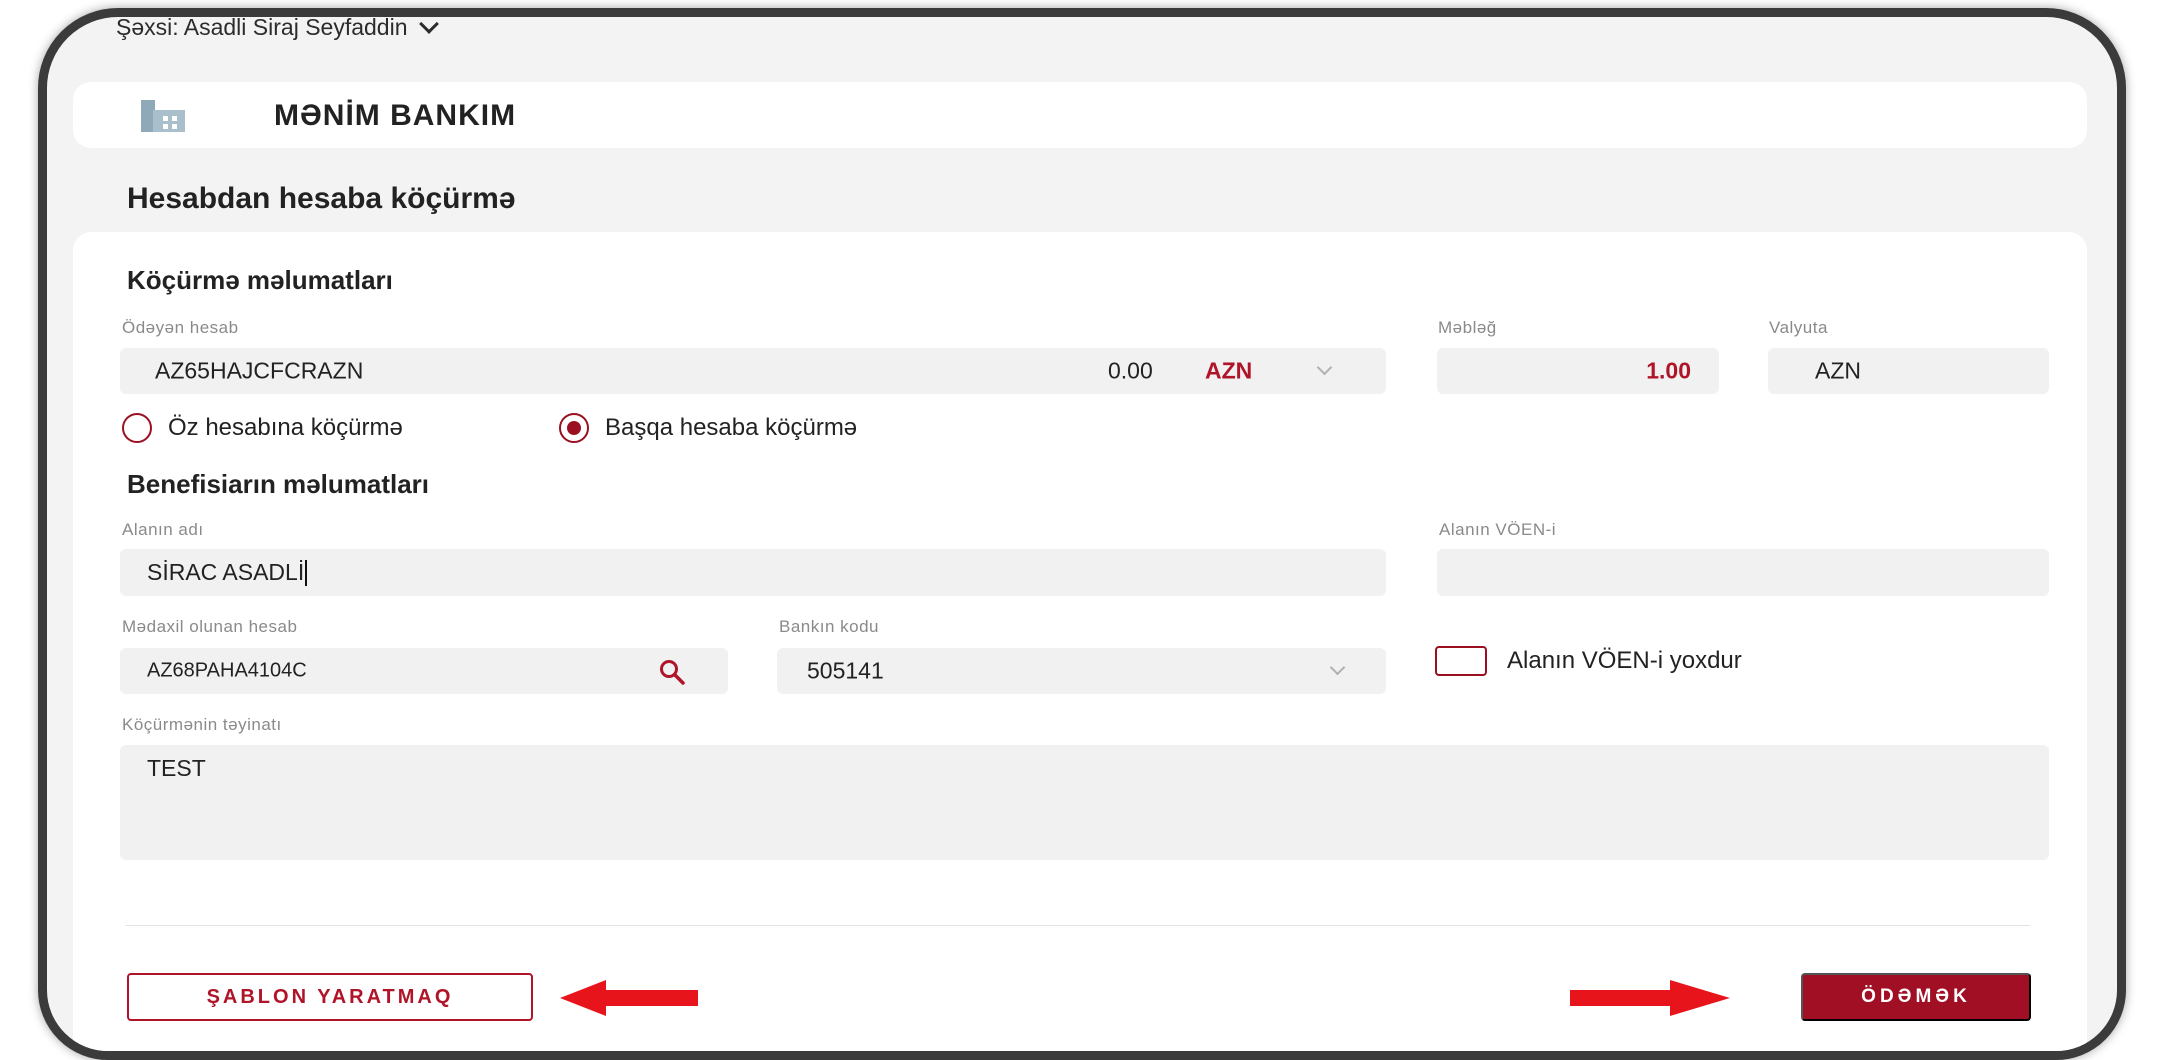  I want to click on amount-value: 1.00, so click(1668, 370).